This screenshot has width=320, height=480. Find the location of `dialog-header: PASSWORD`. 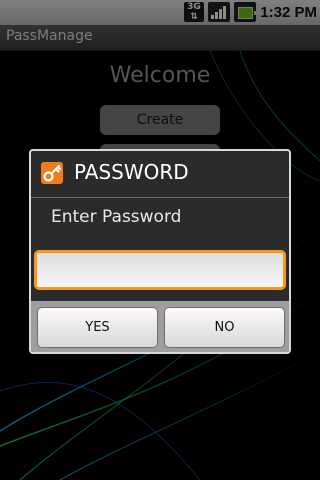

dialog-header: PASSWORD is located at coordinates (160, 174).